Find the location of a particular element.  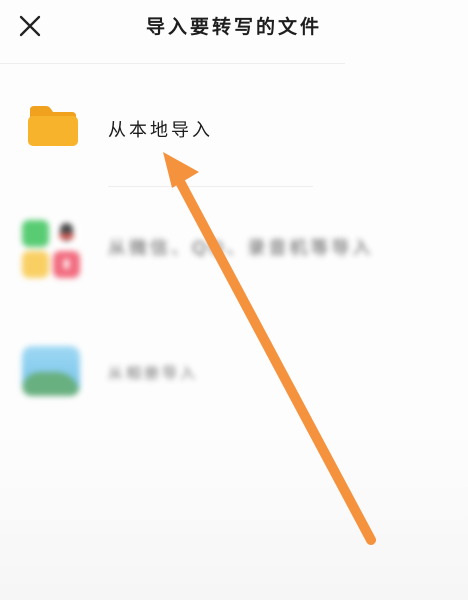

mic-app-icon is located at coordinates (66, 264).